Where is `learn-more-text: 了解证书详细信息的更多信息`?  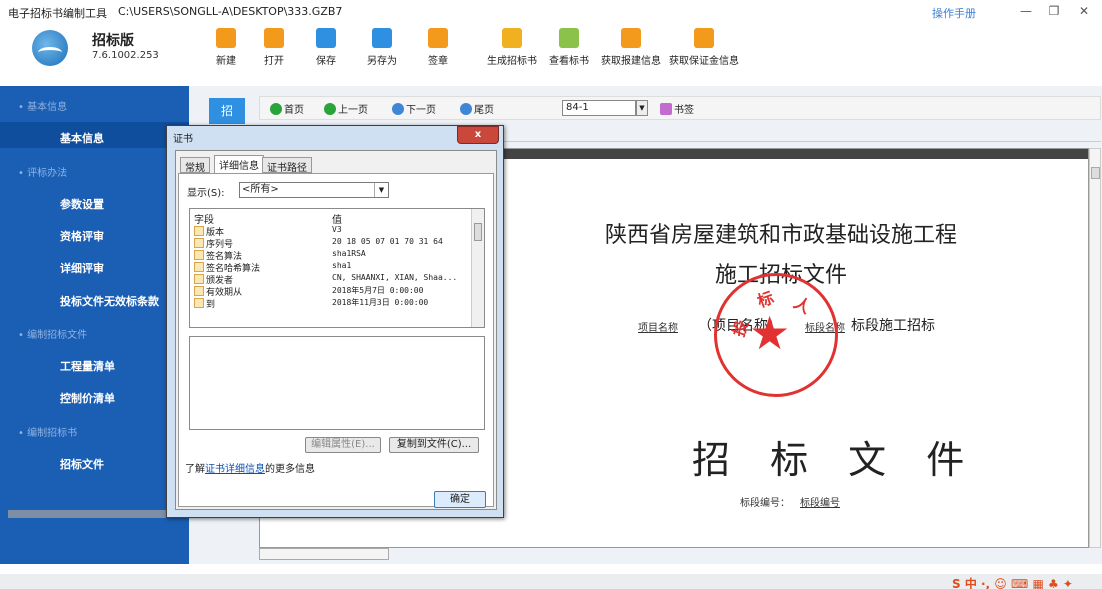
learn-more-text: 了解证书详细信息的更多信息 is located at coordinates (250, 469).